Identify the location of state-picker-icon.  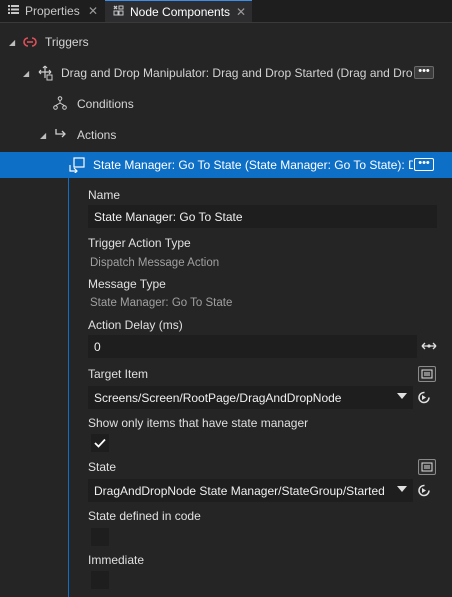
(427, 467).